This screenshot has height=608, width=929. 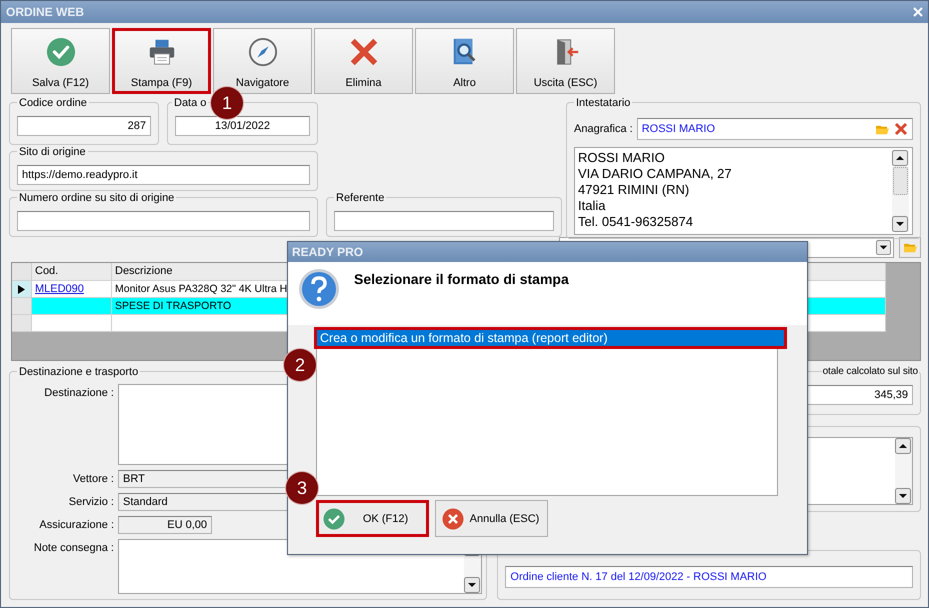 I want to click on question-icon, so click(x=319, y=289).